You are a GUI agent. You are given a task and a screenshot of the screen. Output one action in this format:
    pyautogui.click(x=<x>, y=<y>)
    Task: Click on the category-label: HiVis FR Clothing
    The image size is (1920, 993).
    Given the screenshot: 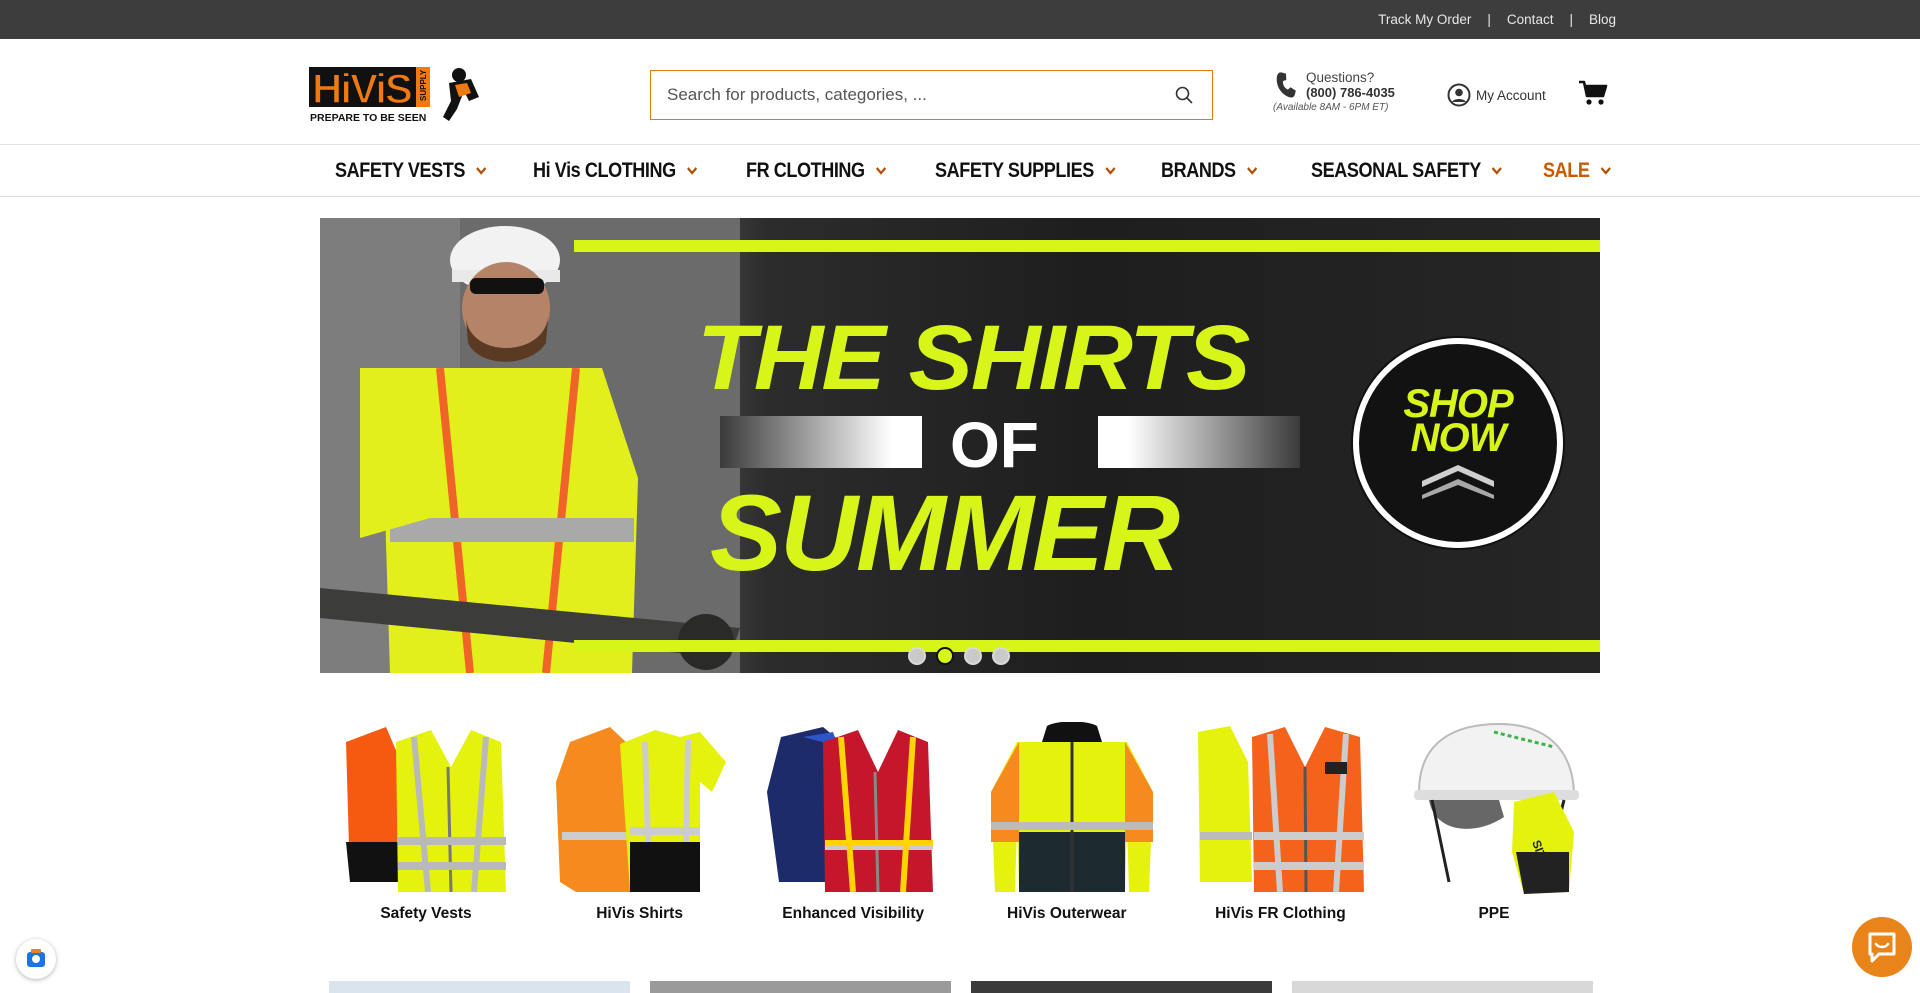 What is the action you would take?
    pyautogui.click(x=1280, y=913)
    